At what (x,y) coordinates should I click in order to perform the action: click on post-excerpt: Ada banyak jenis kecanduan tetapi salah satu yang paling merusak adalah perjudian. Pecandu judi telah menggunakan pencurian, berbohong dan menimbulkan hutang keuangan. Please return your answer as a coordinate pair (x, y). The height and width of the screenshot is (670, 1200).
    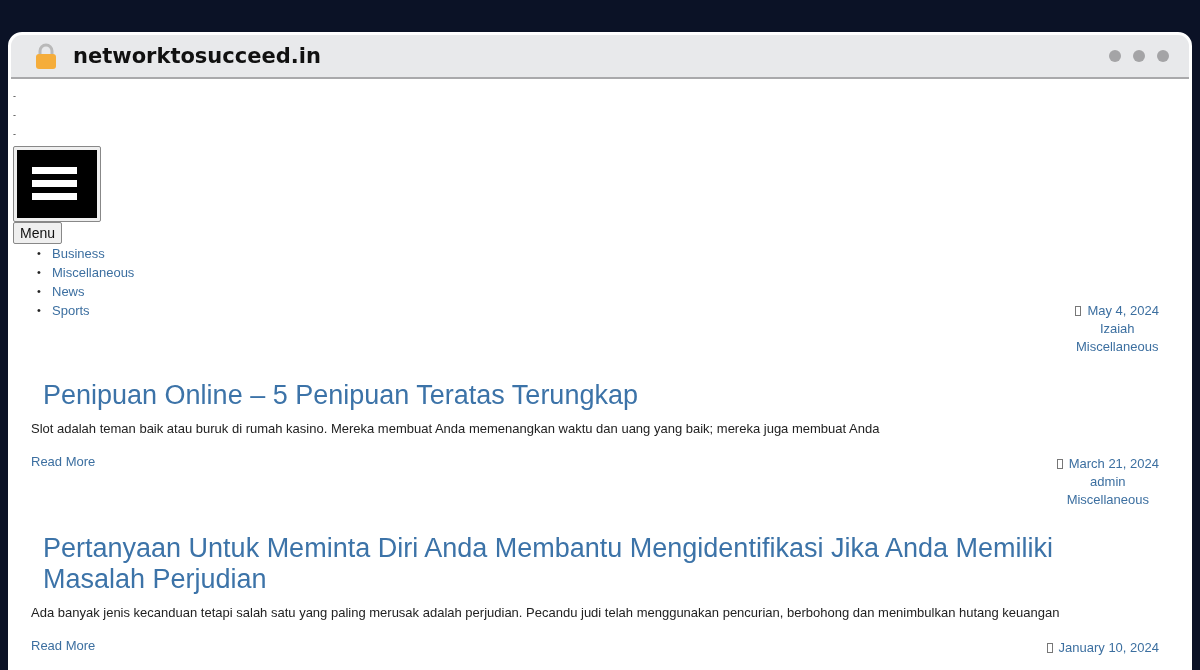
    Looking at the image, I should click on (546, 612).